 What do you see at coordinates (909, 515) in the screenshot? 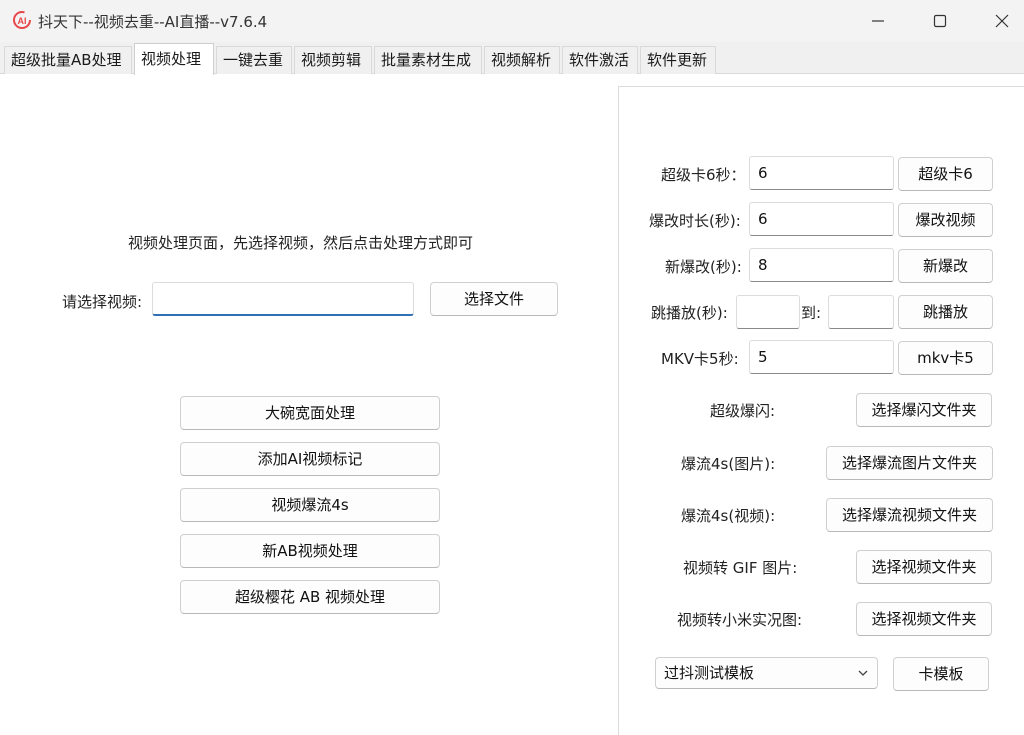
I see `choose-flow-video-folder-button: 选择爆流视频文件夹` at bounding box center [909, 515].